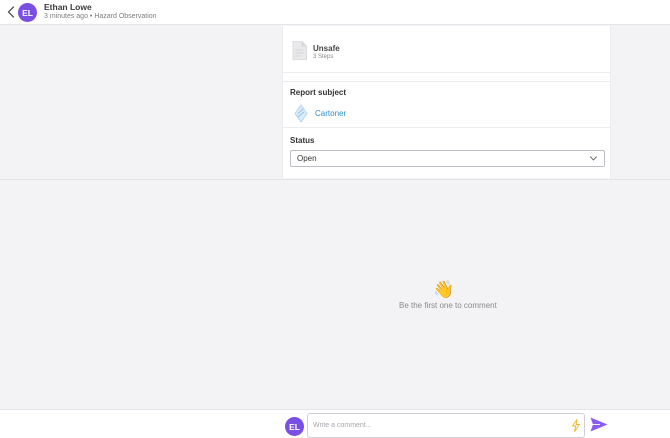  What do you see at coordinates (576, 425) in the screenshot?
I see `lightning-icon` at bounding box center [576, 425].